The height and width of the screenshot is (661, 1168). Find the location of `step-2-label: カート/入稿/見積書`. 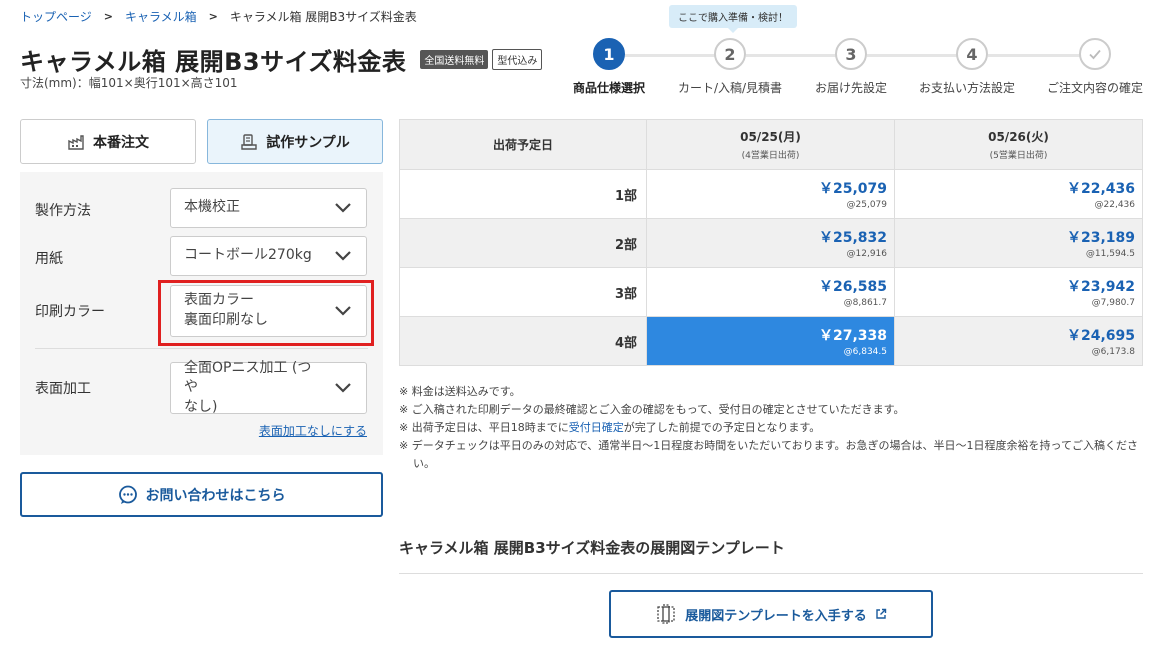

step-2-label: カート/入稿/見積書 is located at coordinates (730, 88).